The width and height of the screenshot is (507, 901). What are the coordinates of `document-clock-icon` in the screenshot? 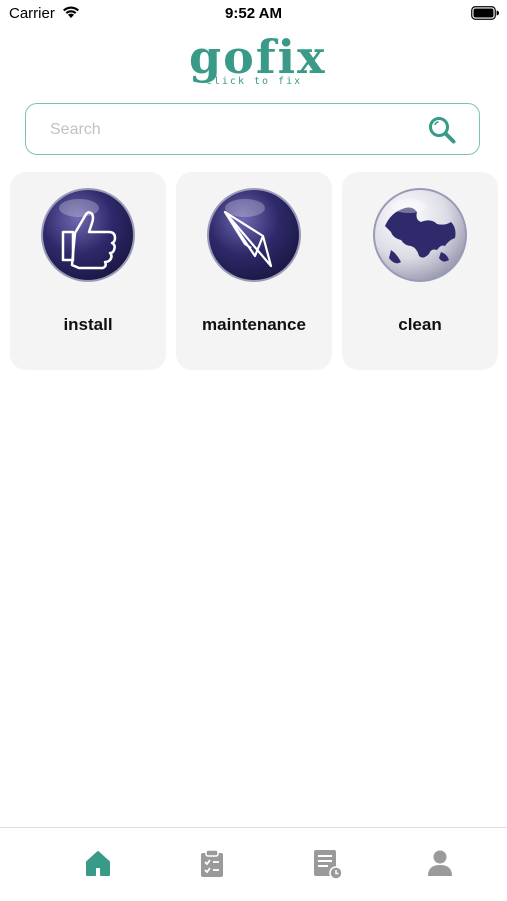 It's located at (328, 865).